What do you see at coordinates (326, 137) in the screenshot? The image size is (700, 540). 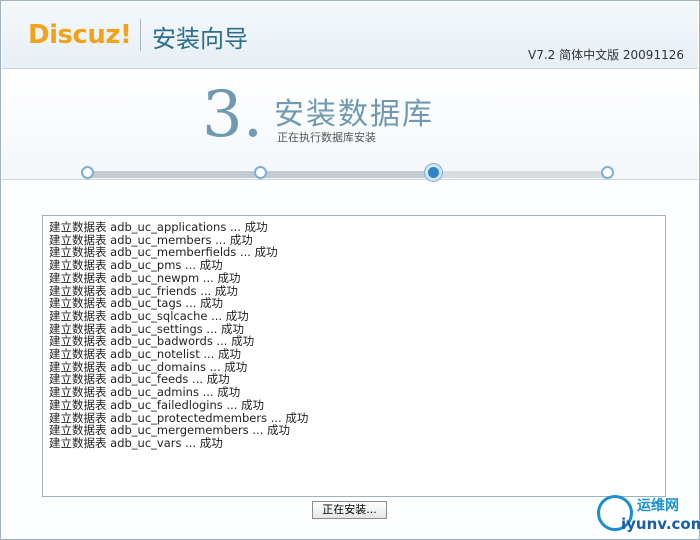 I see `step-subtitle: 正在执行数据库安装` at bounding box center [326, 137].